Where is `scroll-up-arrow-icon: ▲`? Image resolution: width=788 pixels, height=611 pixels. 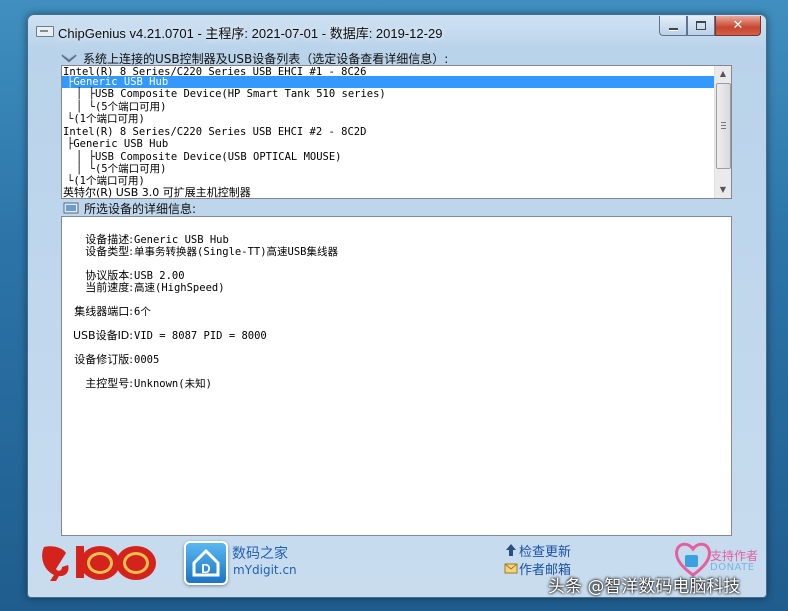
scroll-up-arrow-icon: ▲ is located at coordinates (723, 74).